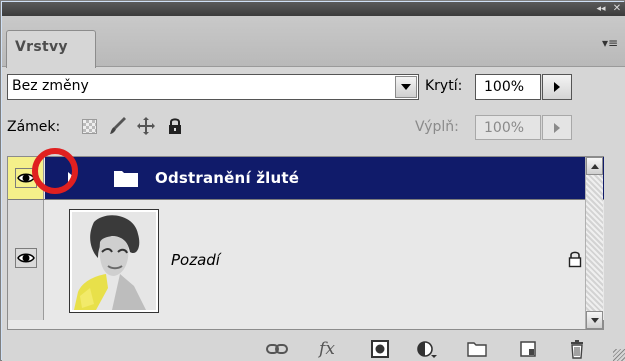 The image size is (625, 361). What do you see at coordinates (601, 9) in the screenshot?
I see `collapse-panel-button: ◂◂` at bounding box center [601, 9].